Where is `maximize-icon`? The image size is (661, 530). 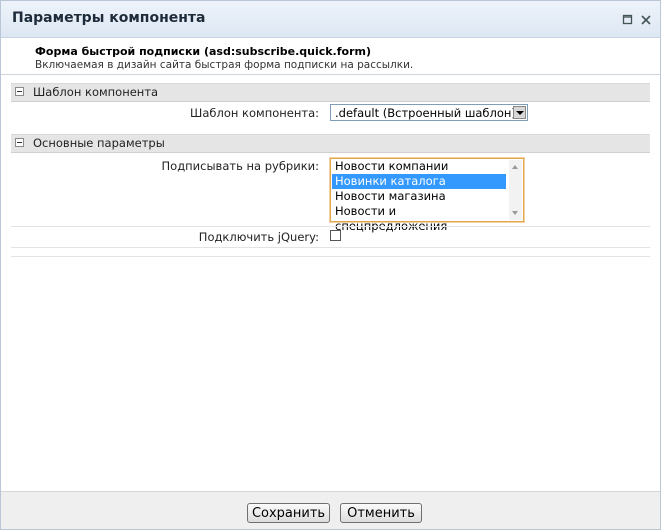 maximize-icon is located at coordinates (628, 18).